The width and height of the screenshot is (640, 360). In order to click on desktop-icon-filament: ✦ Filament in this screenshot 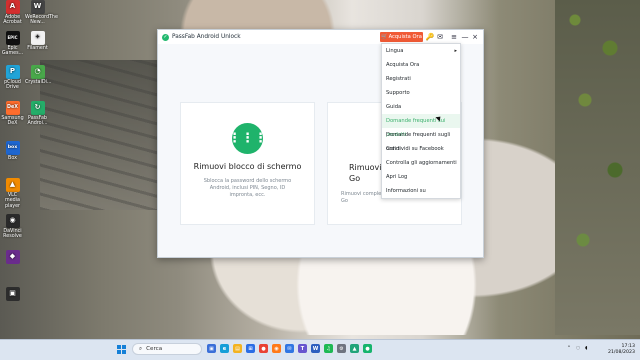, I will do `click(37, 41)`.